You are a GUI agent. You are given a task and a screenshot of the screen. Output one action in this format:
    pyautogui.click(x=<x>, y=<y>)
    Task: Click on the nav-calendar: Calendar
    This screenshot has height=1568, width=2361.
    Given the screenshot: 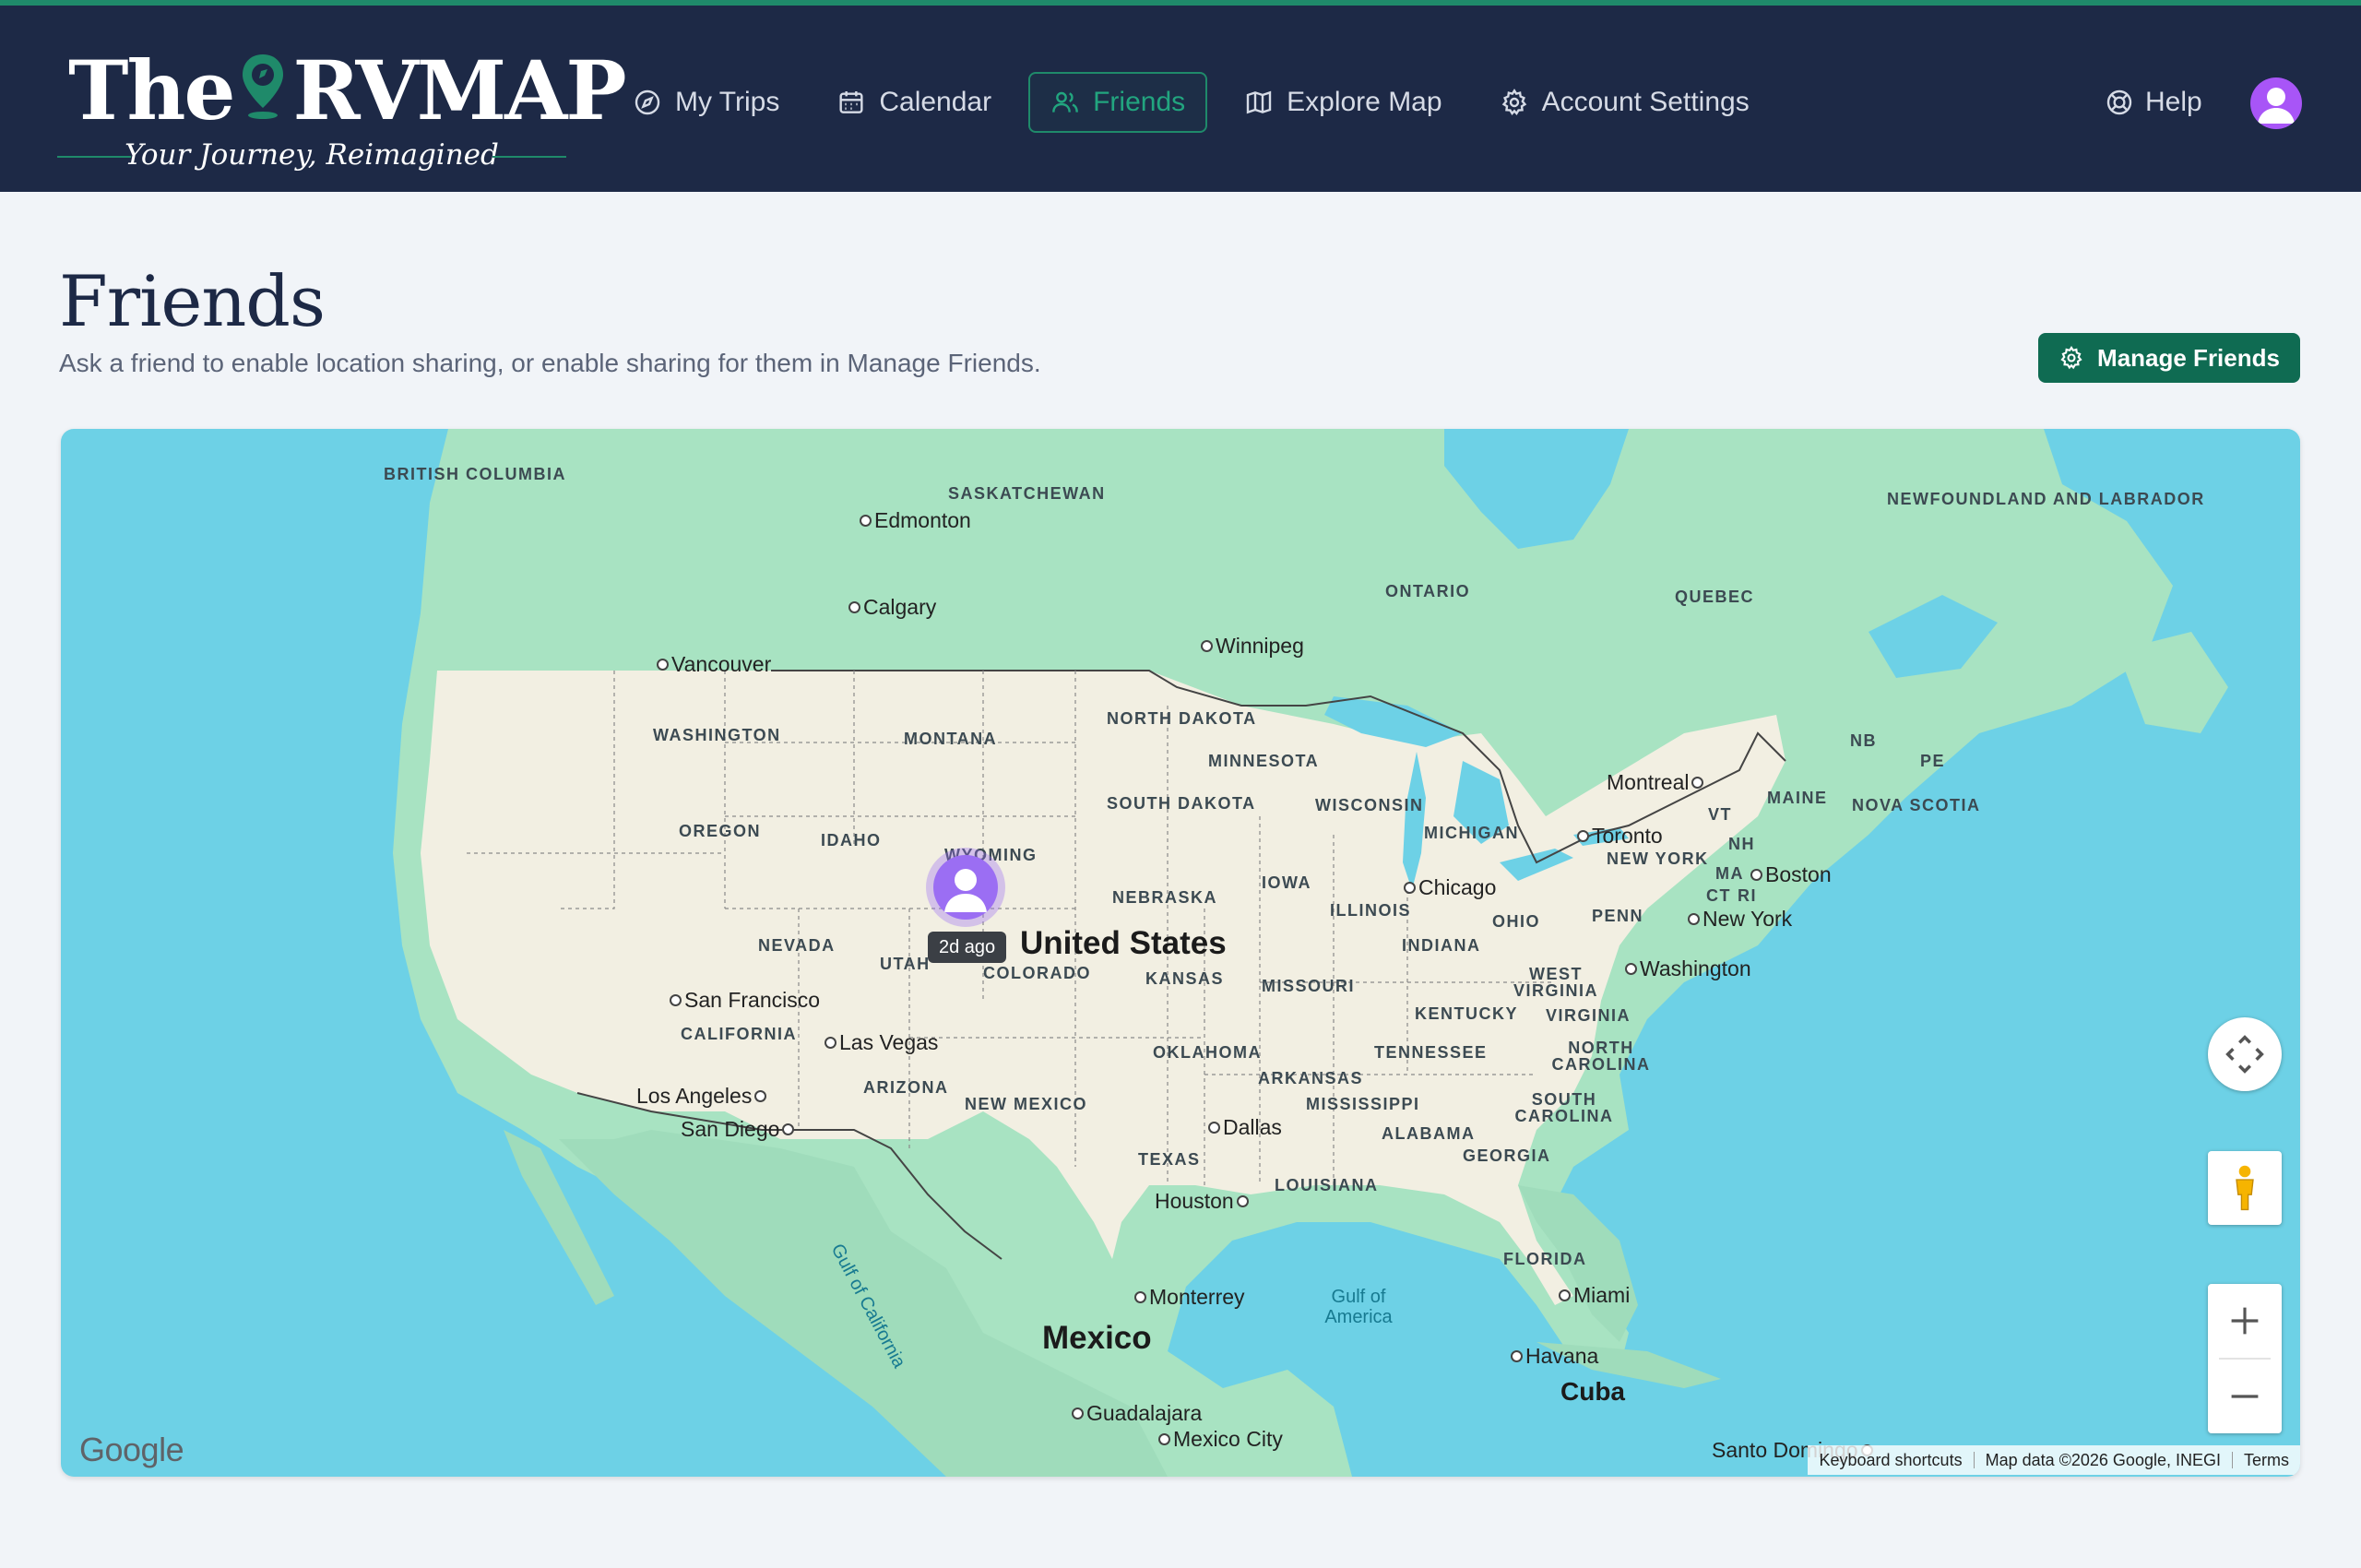 What is the action you would take?
    pyautogui.click(x=914, y=102)
    